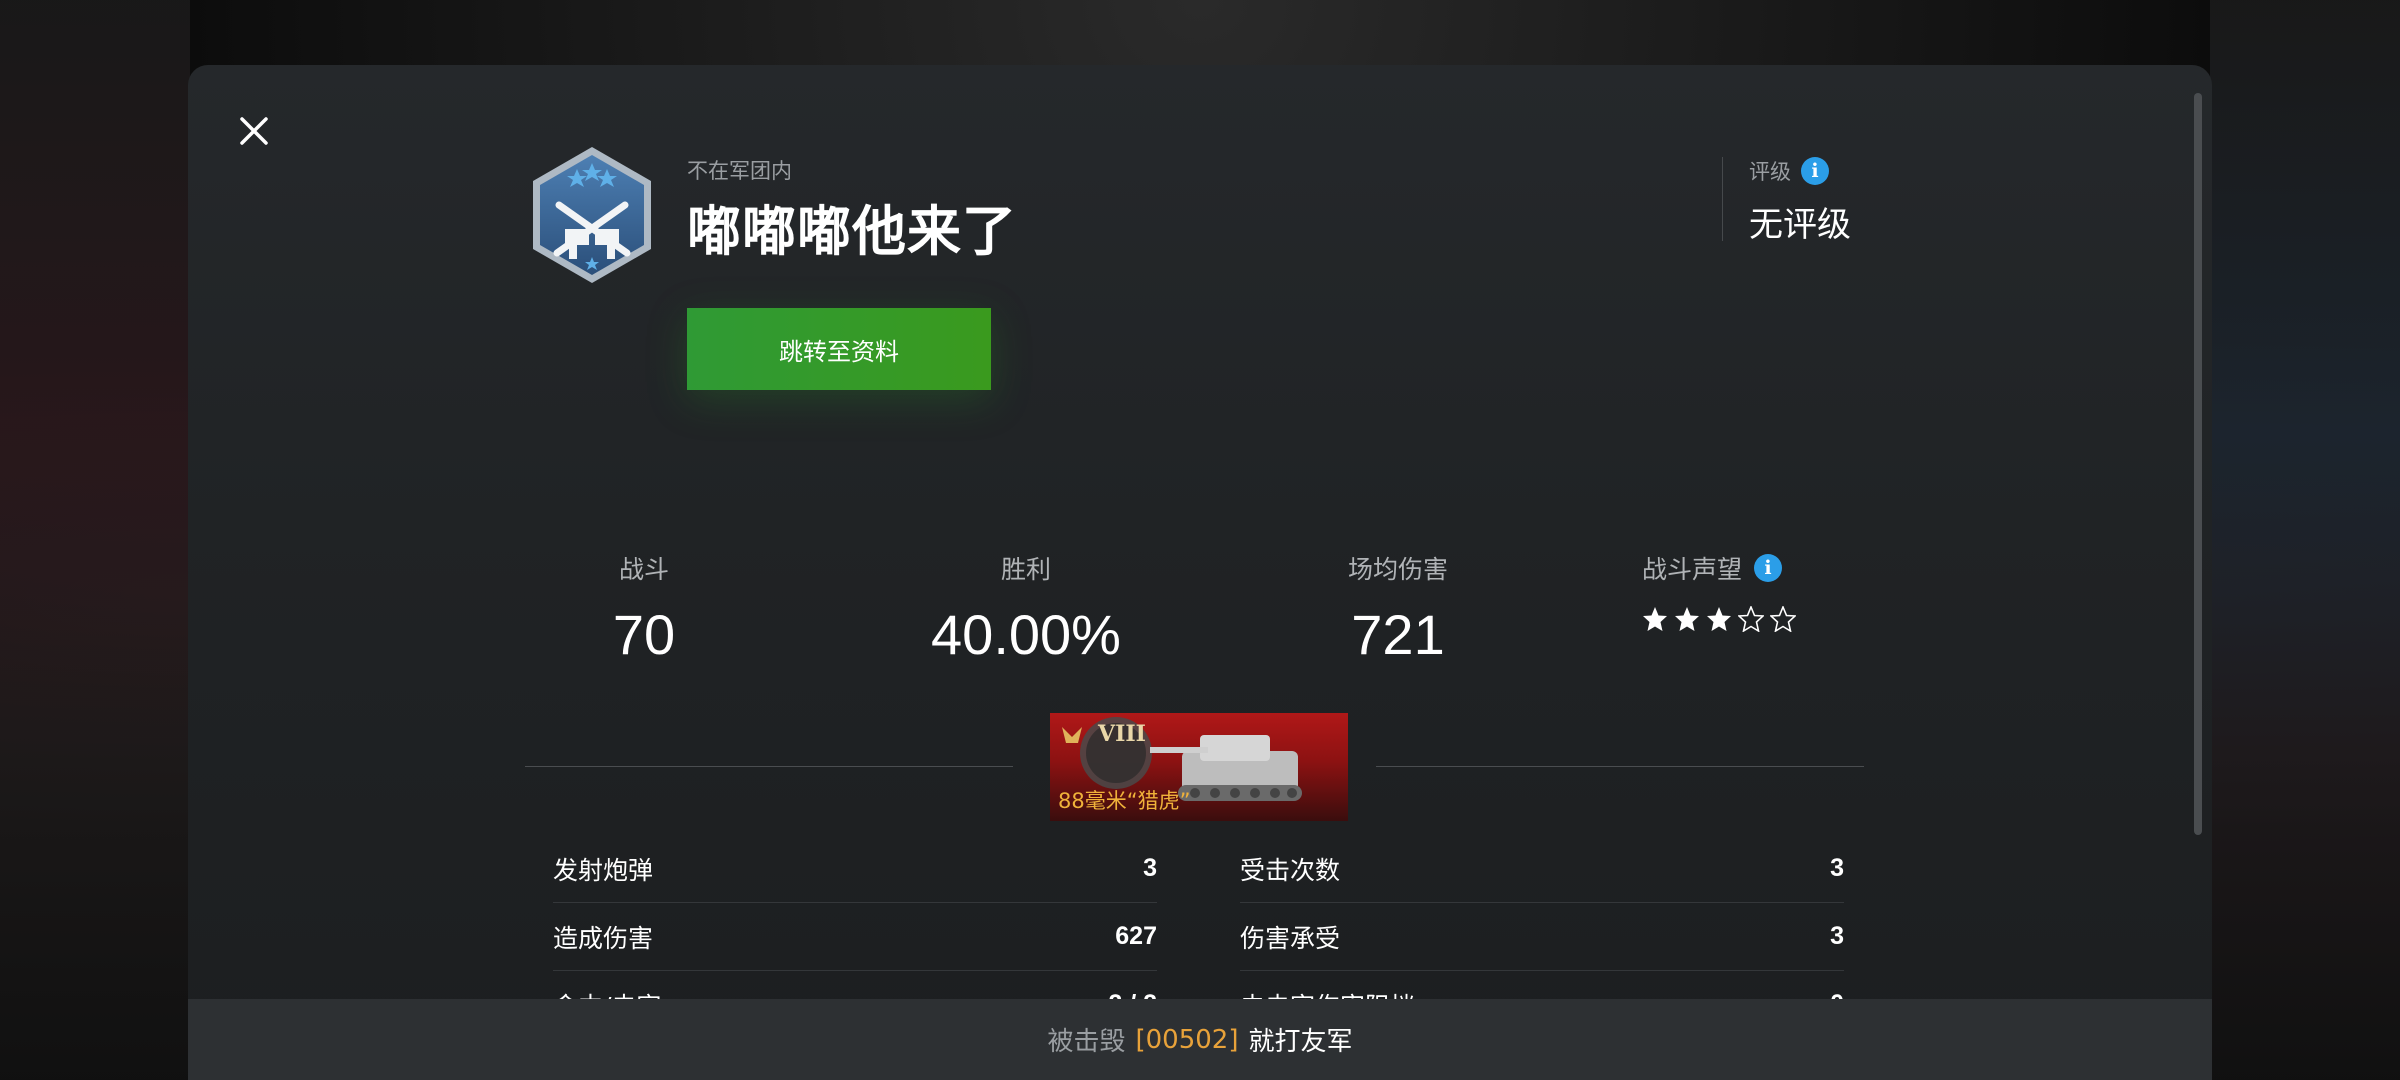 Image resolution: width=2400 pixels, height=1080 pixels. Describe the element at coordinates (603, 938) in the screenshot. I see `row-label: 造成伤害` at that location.